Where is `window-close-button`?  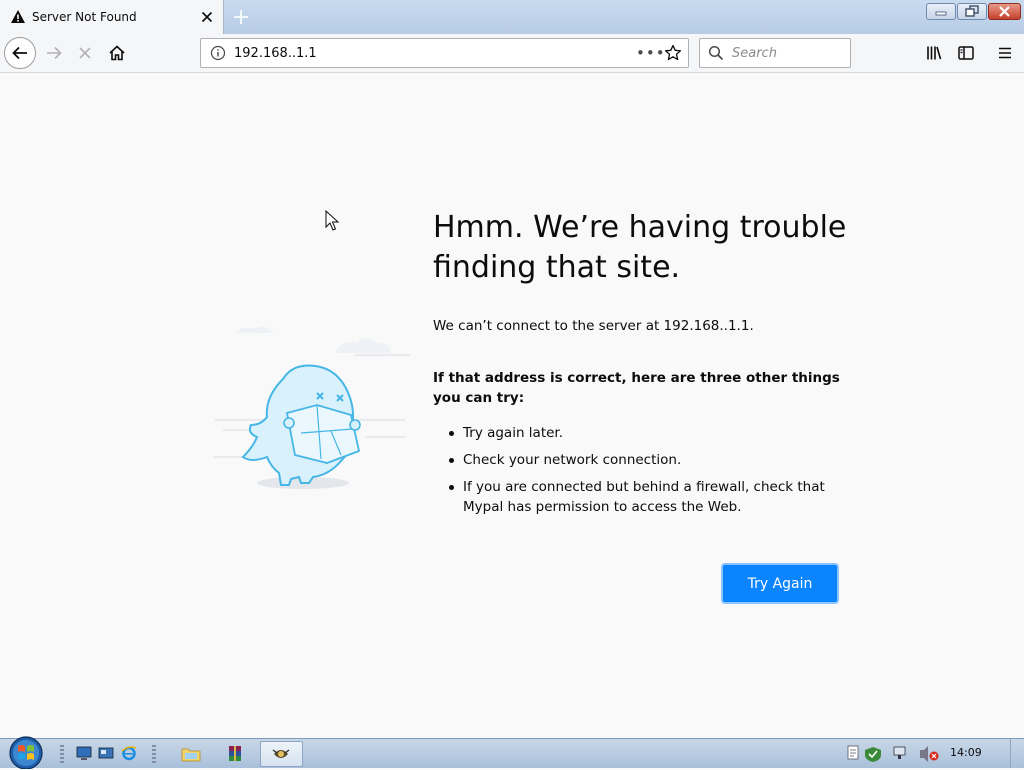
window-close-button is located at coordinates (1004, 11).